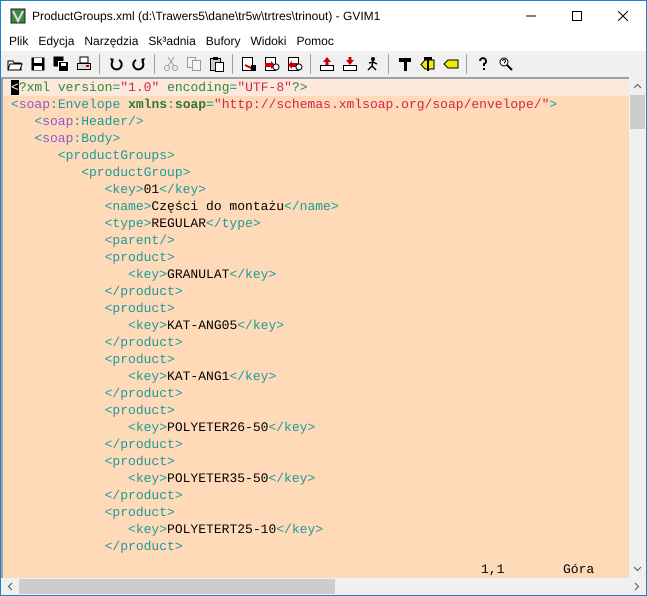 This screenshot has height=596, width=647. What do you see at coordinates (637, 569) in the screenshot?
I see `scroll-down-icon` at bounding box center [637, 569].